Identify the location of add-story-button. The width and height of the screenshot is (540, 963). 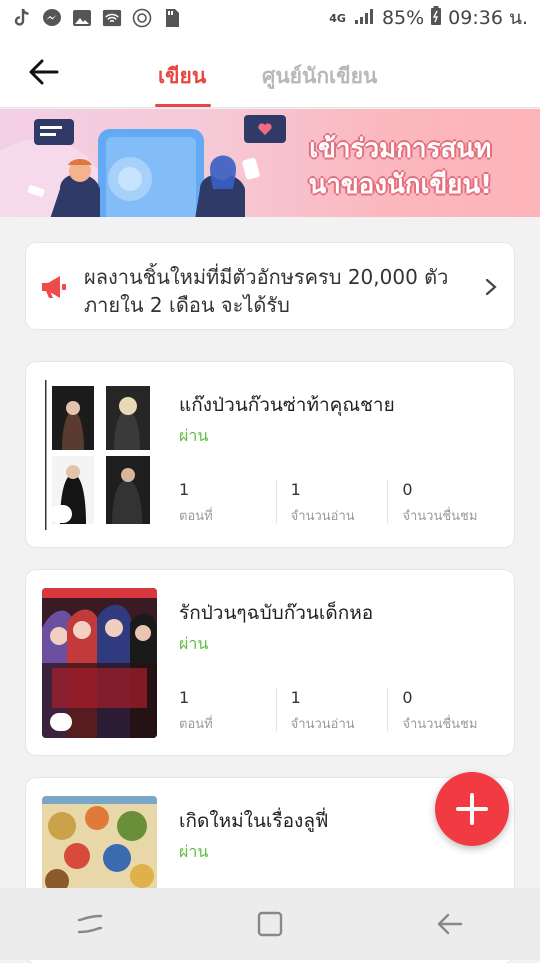
(472, 809).